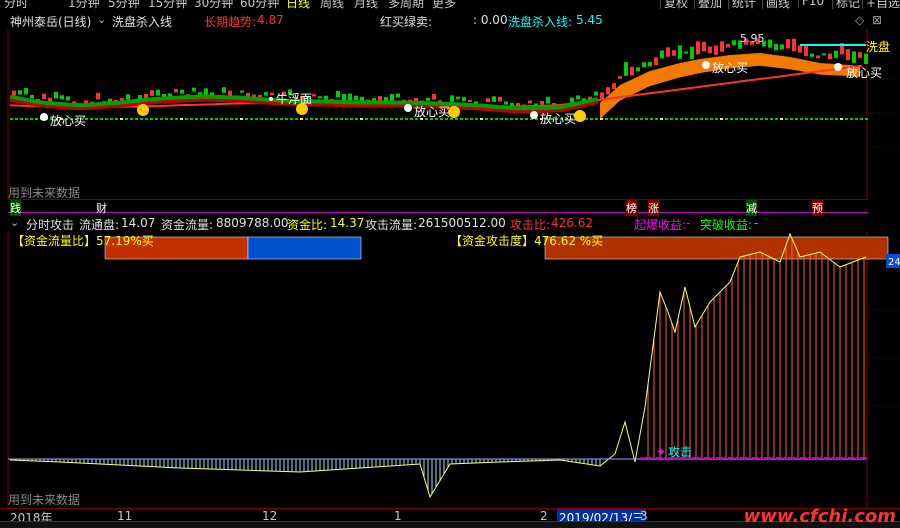  I want to click on overlay-button: 叠加, so click(708, 4).